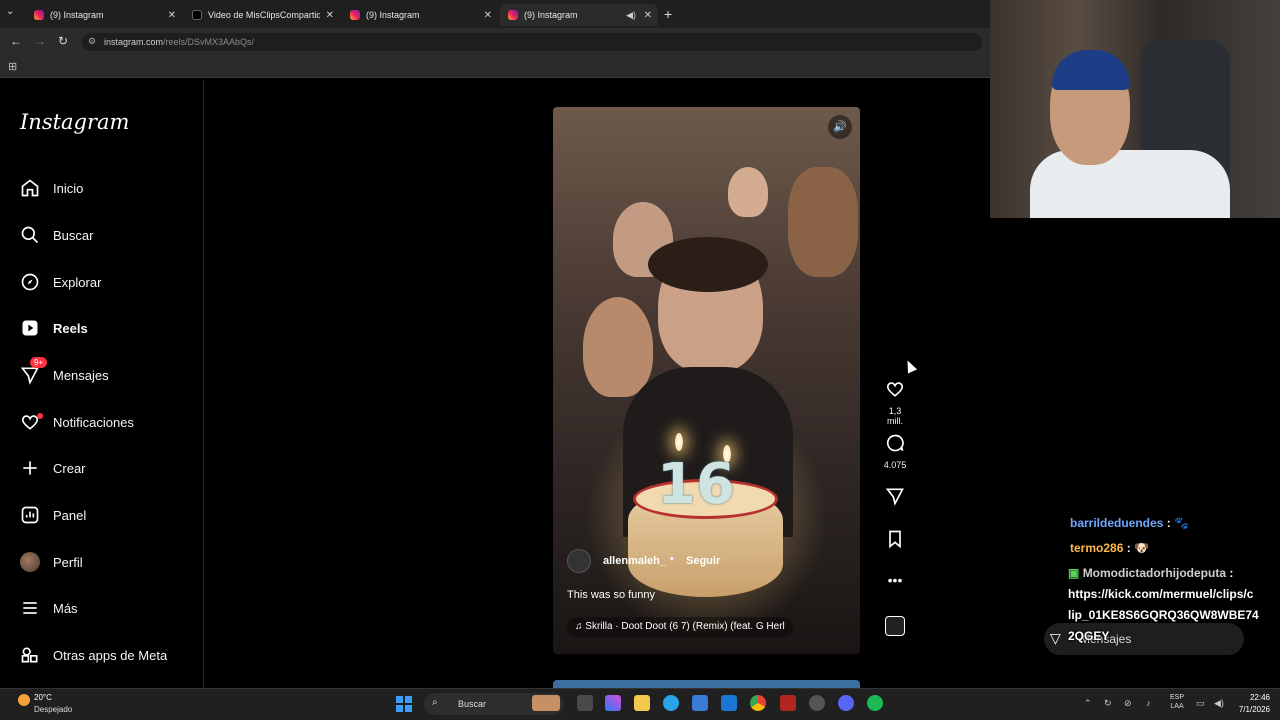  I want to click on browser-tab: Video de MisClipsCompartidos ✕, so click(262, 15).